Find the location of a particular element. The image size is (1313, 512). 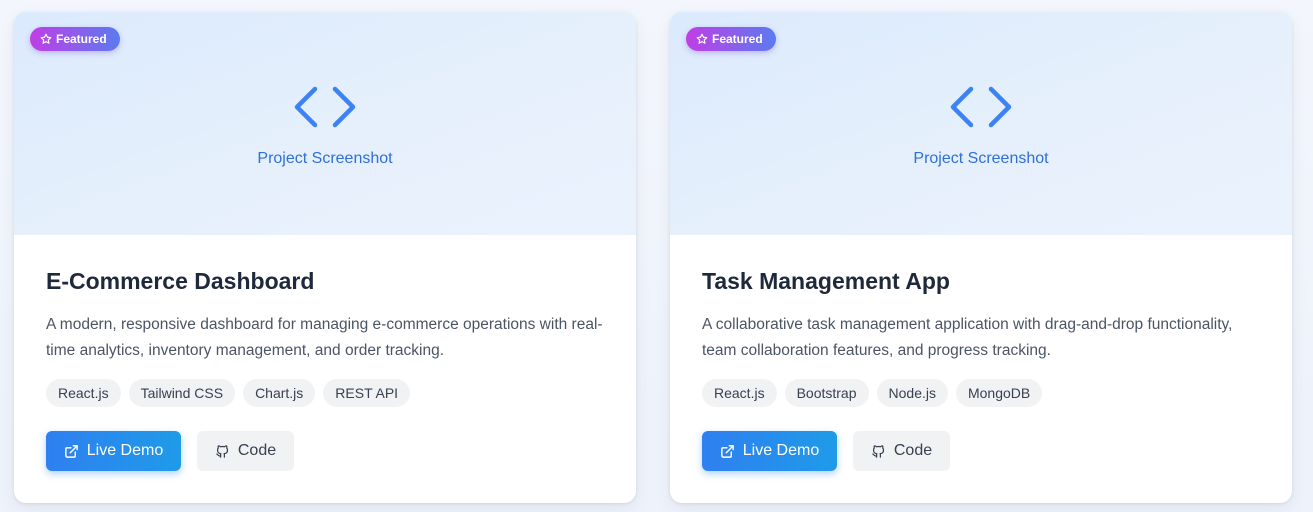

tech-tags: React.js Tailwind CSS Chart.js REST API is located at coordinates (228, 393).